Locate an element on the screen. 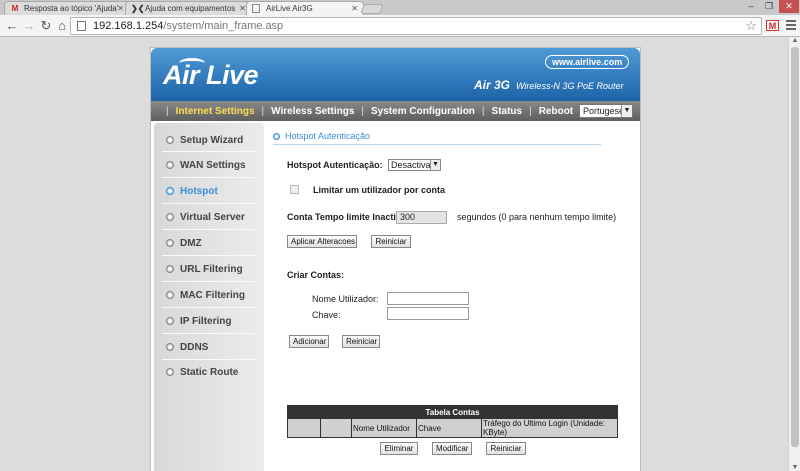  language-select: Portugese ▼ is located at coordinates (606, 111).